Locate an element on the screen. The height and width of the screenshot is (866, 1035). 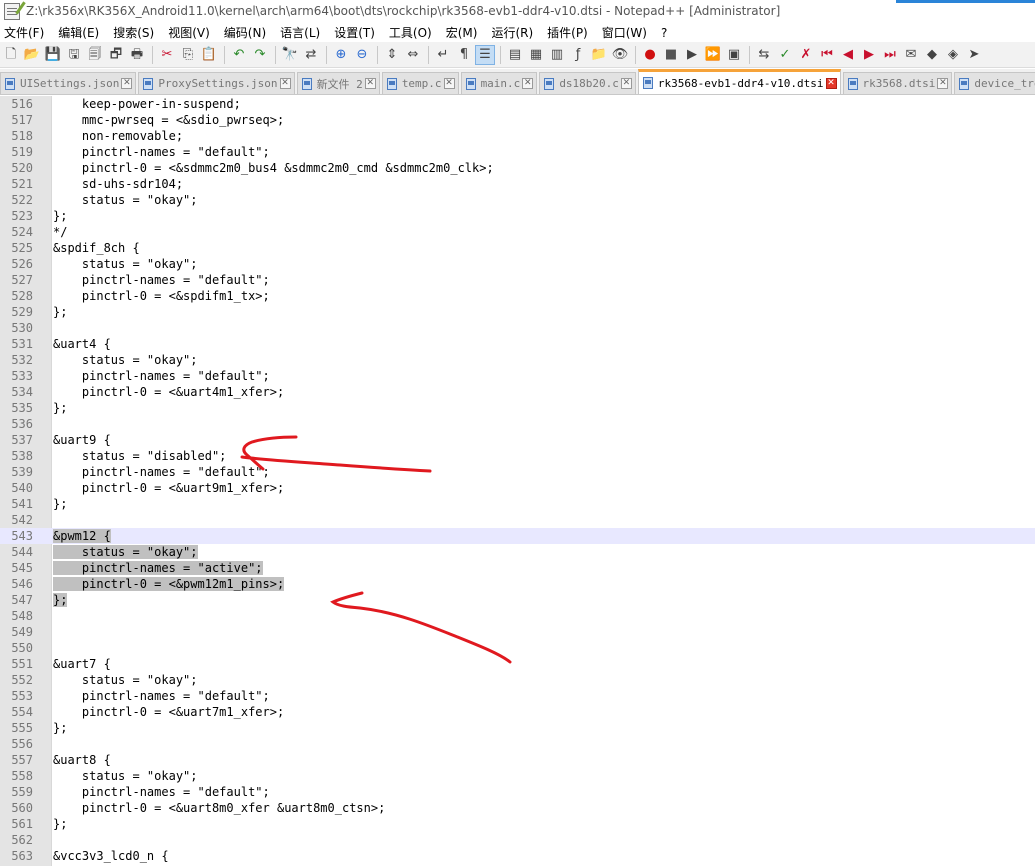
code-line: 561}; is located at coordinates (517, 824).